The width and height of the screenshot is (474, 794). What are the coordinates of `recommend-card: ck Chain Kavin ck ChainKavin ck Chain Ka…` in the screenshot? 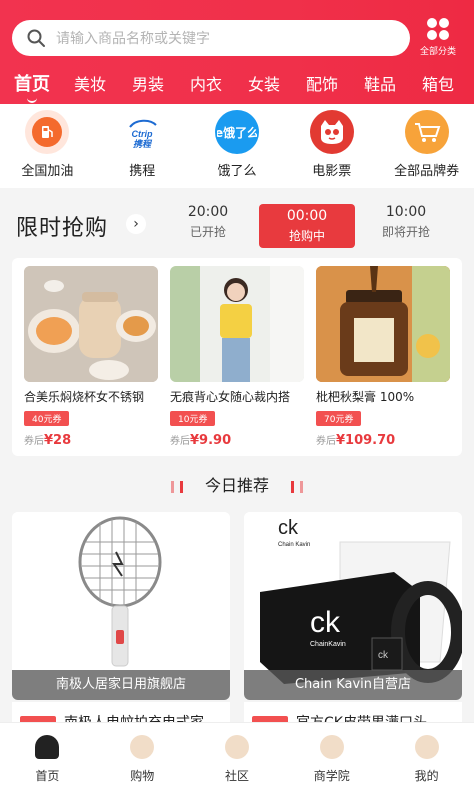 It's located at (353, 606).